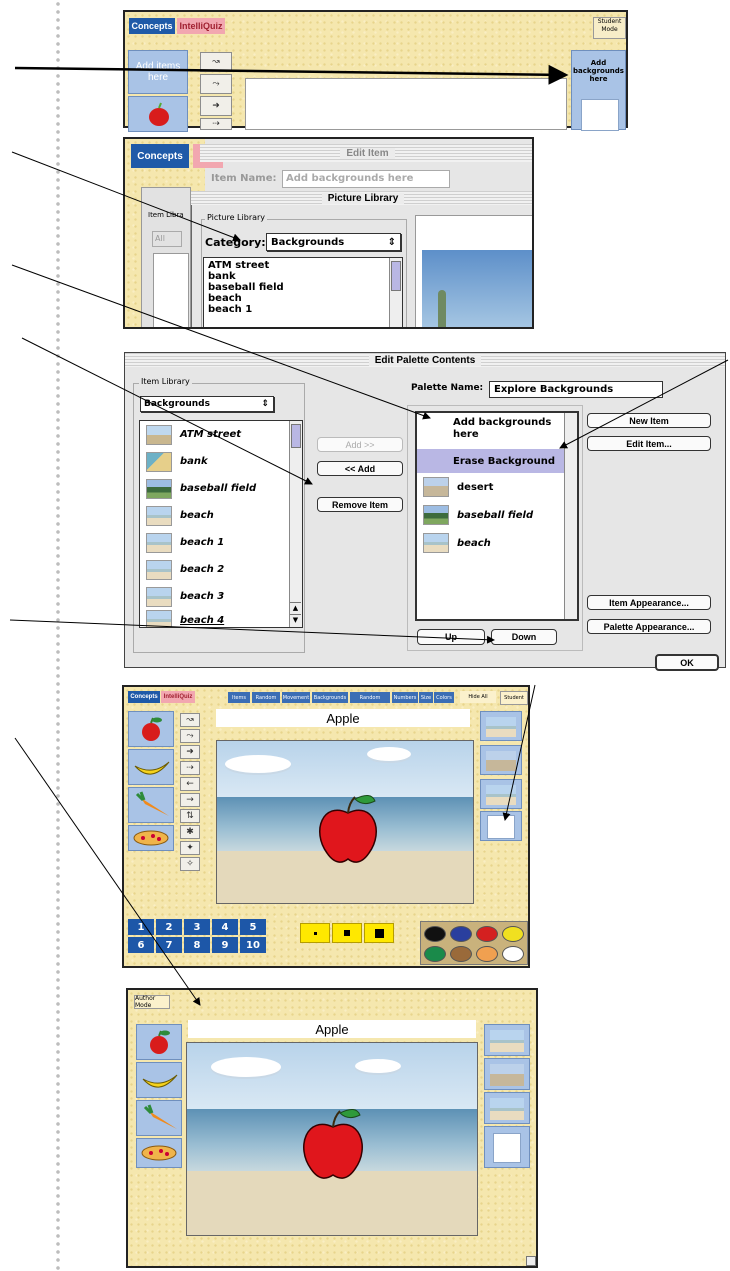 This screenshot has width=730, height=1271. I want to click on item-tile-pizza, so click(159, 1153).